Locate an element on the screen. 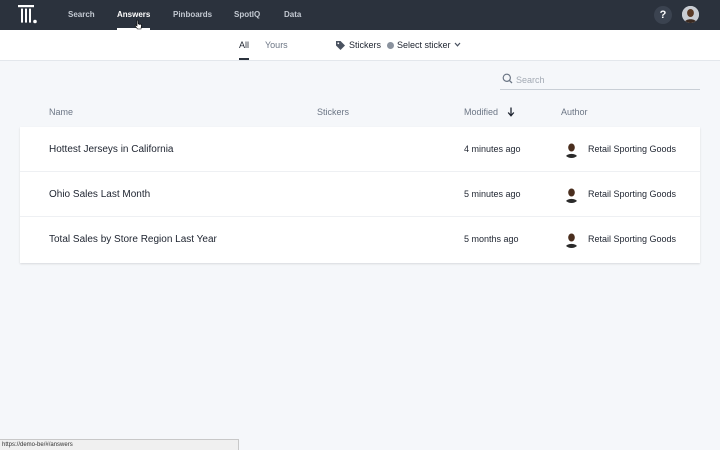 The image size is (720, 450). thoughtspot-logo-icon is located at coordinates (28, 15).